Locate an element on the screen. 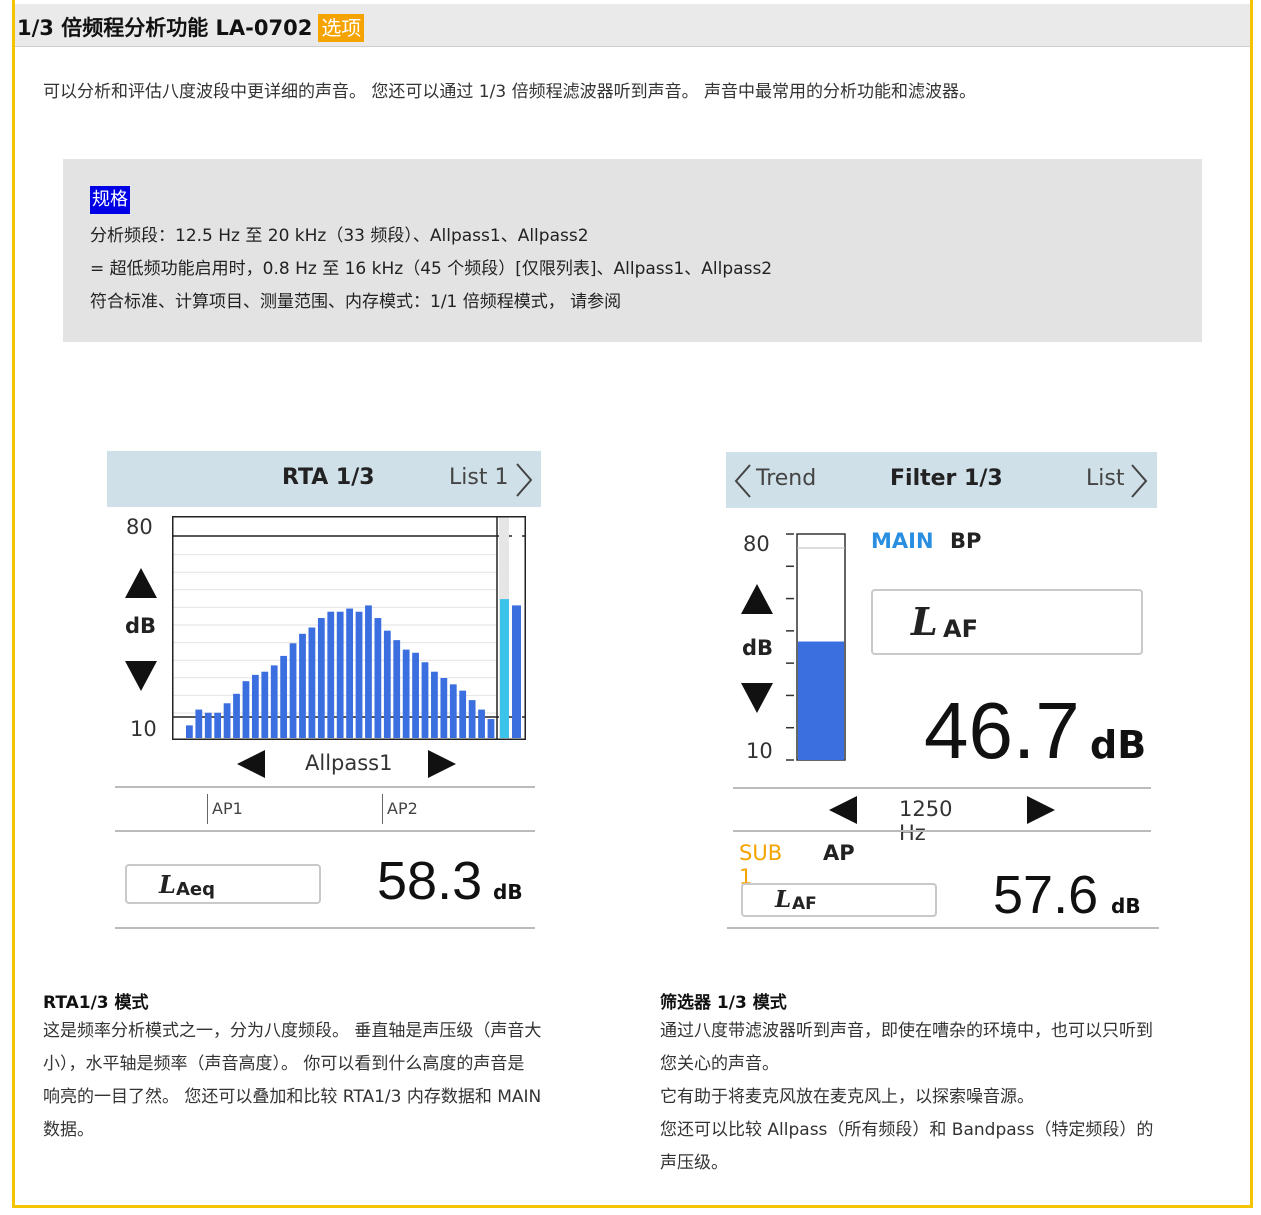 The image size is (1261, 1215). spec-line: 符合标准、计算项目、测量范围、内存模式：1/1 倍频程模式， 请参阅 is located at coordinates (356, 302).